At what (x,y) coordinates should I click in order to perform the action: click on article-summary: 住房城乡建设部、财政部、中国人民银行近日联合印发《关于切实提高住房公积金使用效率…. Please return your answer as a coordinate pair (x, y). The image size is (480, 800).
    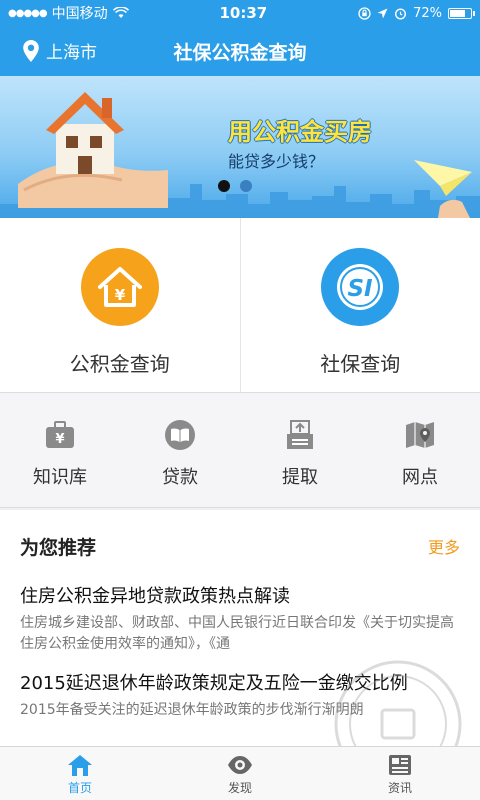
    Looking at the image, I should click on (237, 633).